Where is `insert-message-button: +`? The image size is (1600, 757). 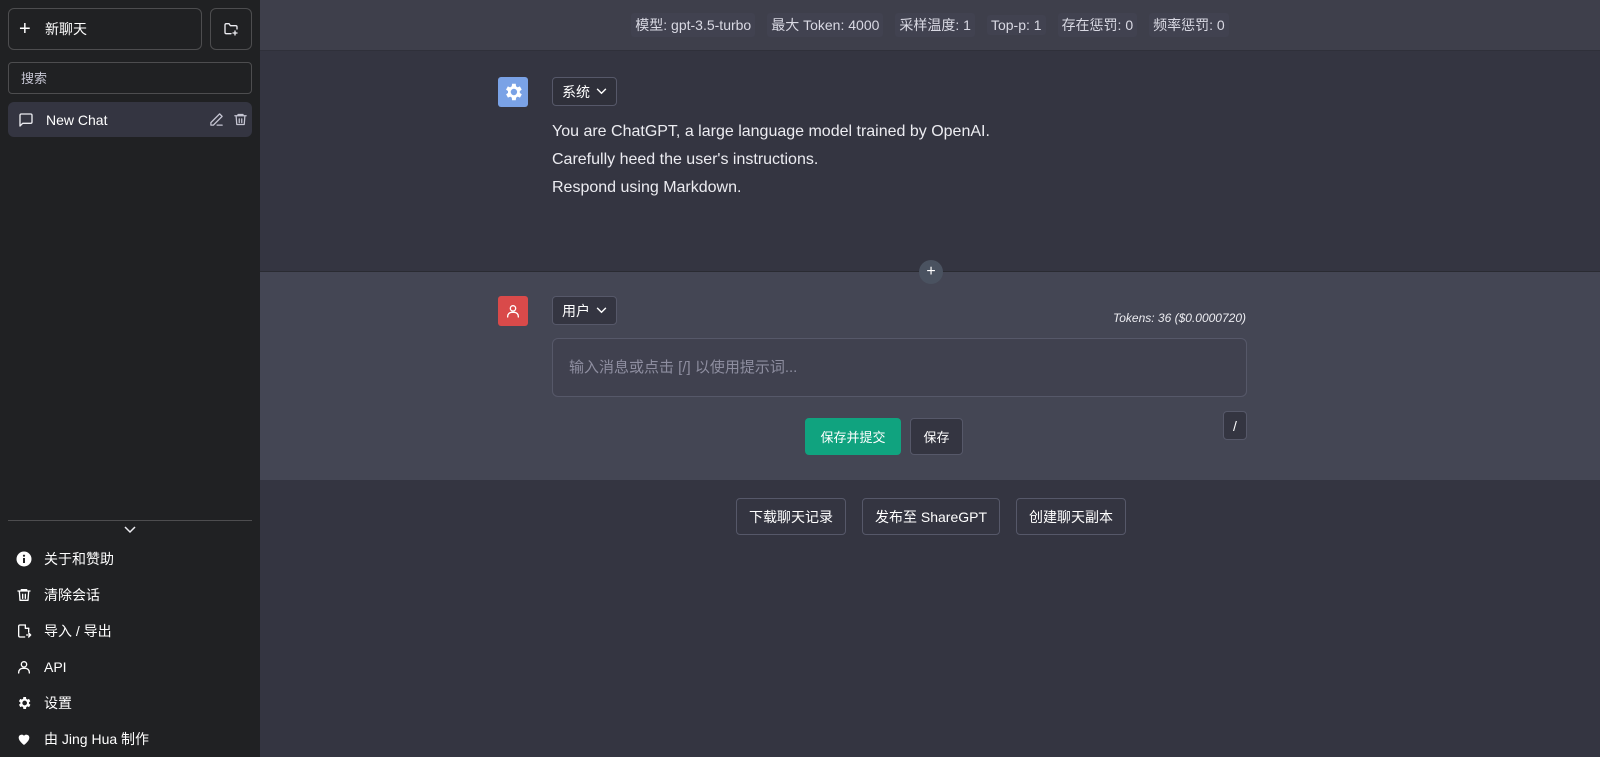 insert-message-button: + is located at coordinates (931, 272).